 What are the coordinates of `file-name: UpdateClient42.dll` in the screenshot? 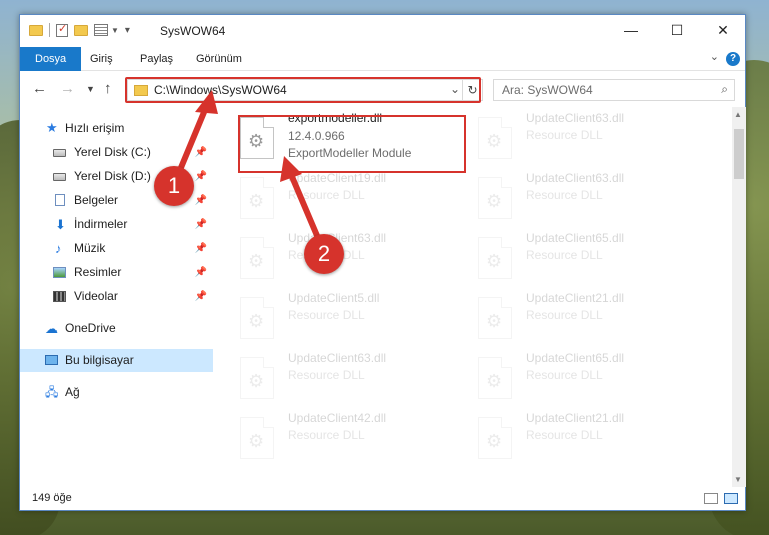 It's located at (337, 418).